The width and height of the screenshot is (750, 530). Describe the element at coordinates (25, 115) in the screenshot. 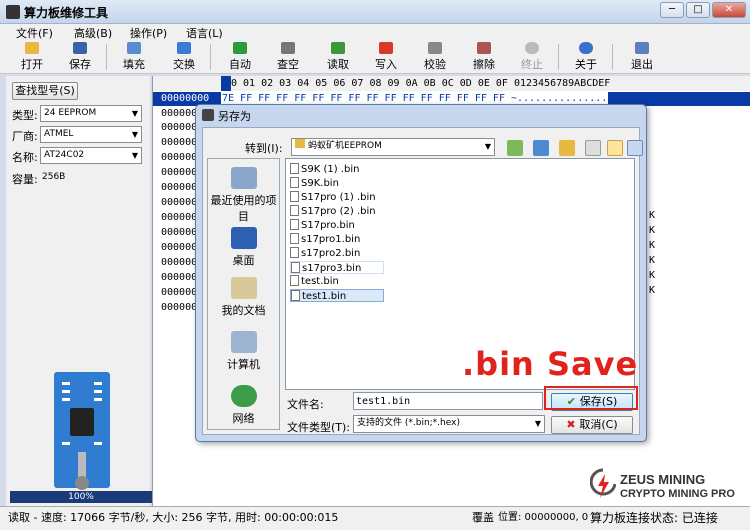

I see `type-label: 类型:` at that location.